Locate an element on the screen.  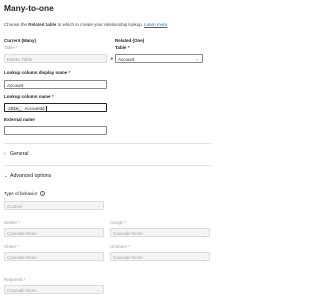
reparent-value: Cascade None is located at coordinates (22, 290).